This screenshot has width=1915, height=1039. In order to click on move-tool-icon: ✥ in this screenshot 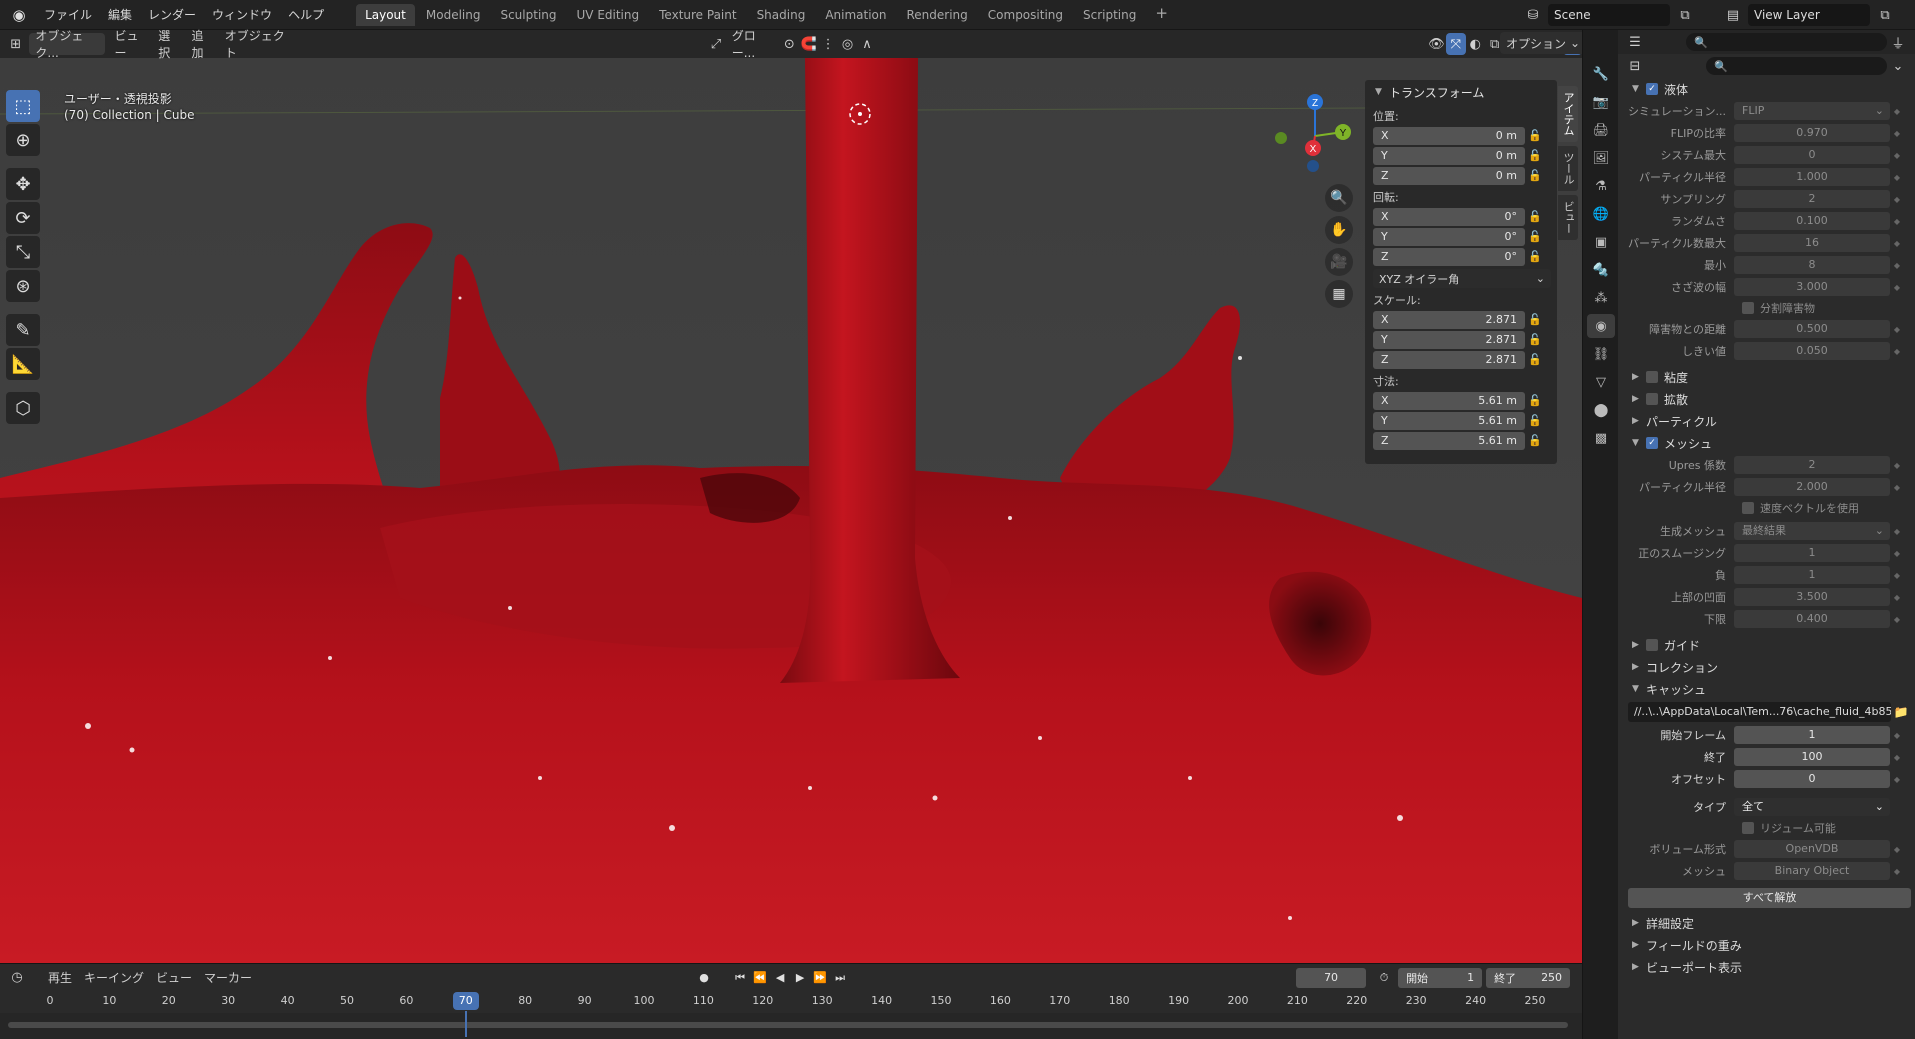, I will do `click(23, 184)`.